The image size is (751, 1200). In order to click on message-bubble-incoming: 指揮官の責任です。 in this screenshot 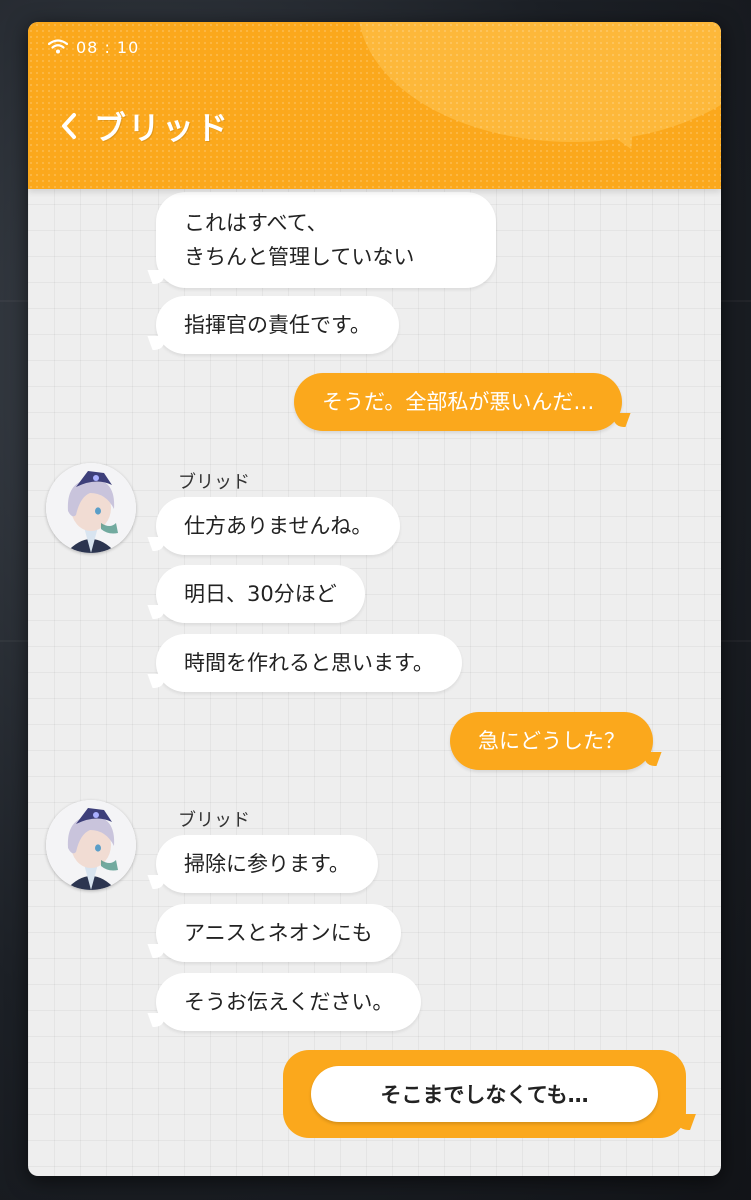, I will do `click(277, 325)`.